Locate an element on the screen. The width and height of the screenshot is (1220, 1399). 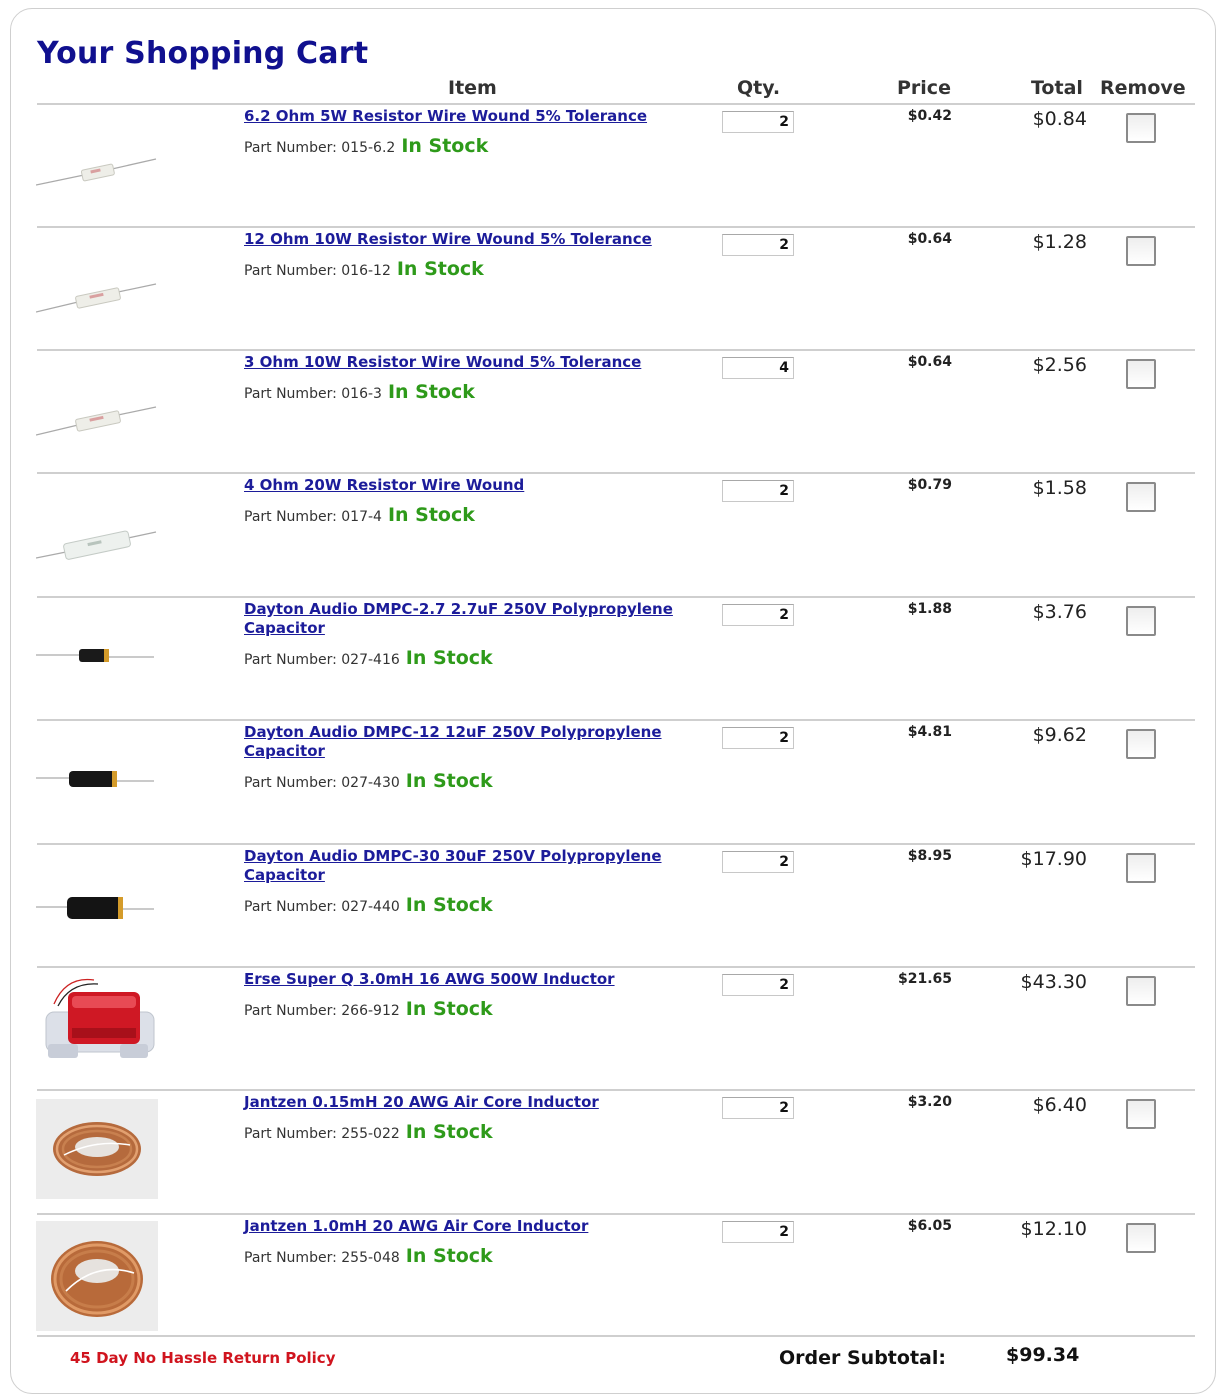
product-link: Erse Super Q 3.0mH 16 AWG 500W Inductor is located at coordinates (479, 979).